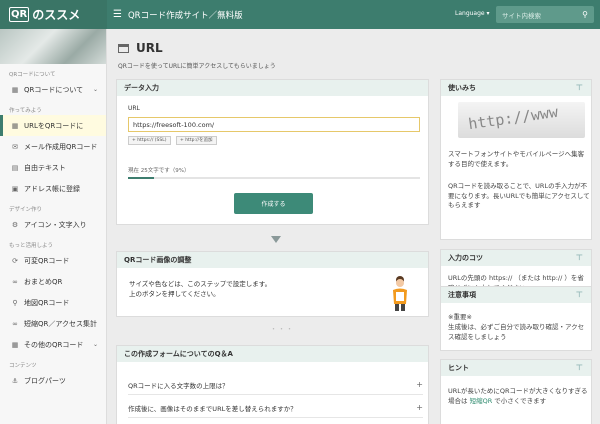 The height and width of the screenshot is (424, 600). What do you see at coordinates (212, 408) in the screenshot?
I see `faq-question: 作成後に、画像はそのままでURLを差し替えられますか？` at bounding box center [212, 408].